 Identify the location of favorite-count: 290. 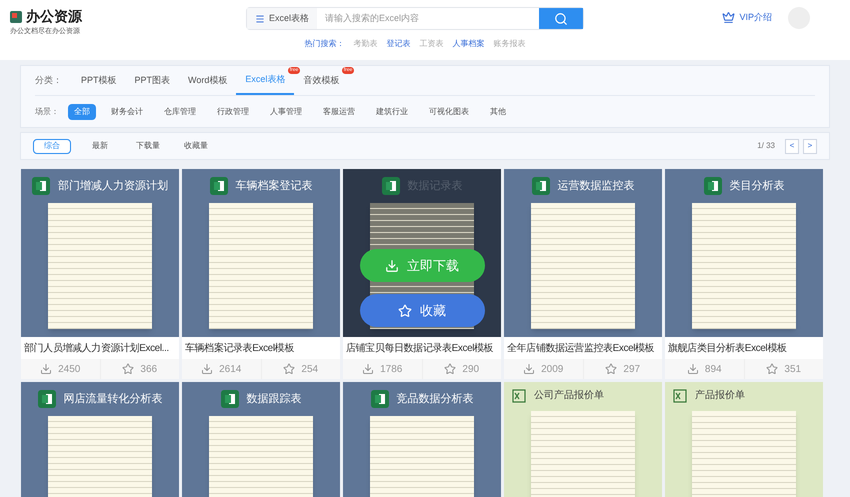
(471, 369).